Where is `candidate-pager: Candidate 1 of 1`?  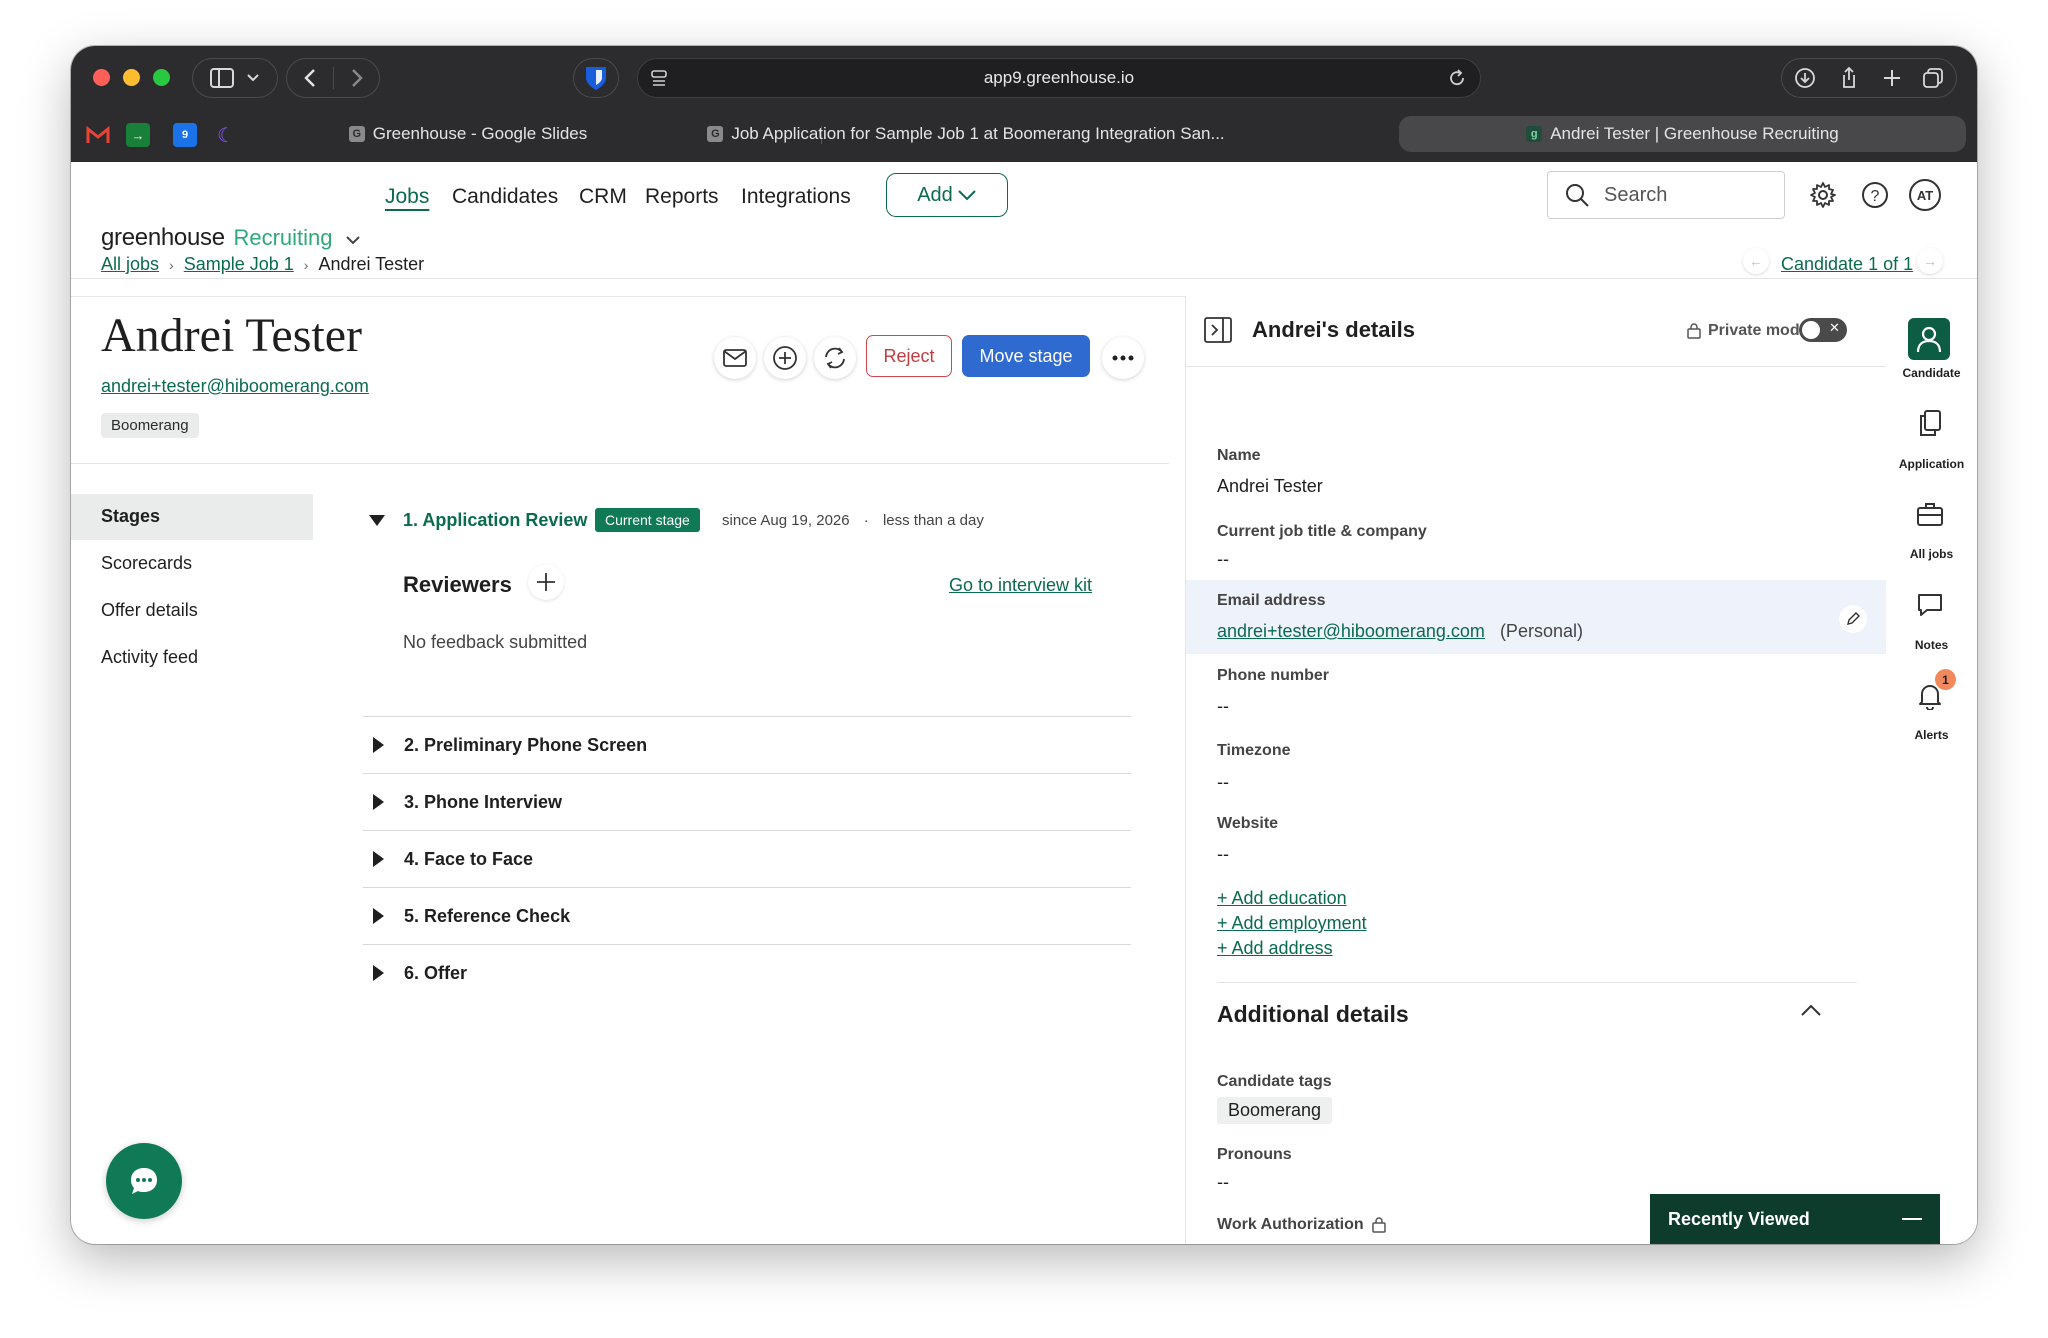
candidate-pager: Candidate 1 of 1 is located at coordinates (1847, 264).